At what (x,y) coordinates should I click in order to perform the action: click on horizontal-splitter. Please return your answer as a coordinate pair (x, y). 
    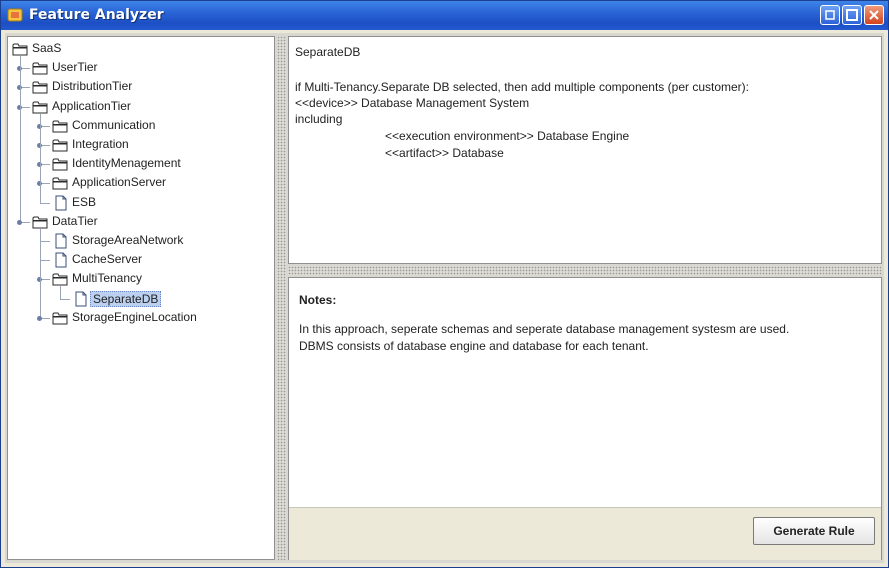
    Looking at the image, I should click on (585, 270).